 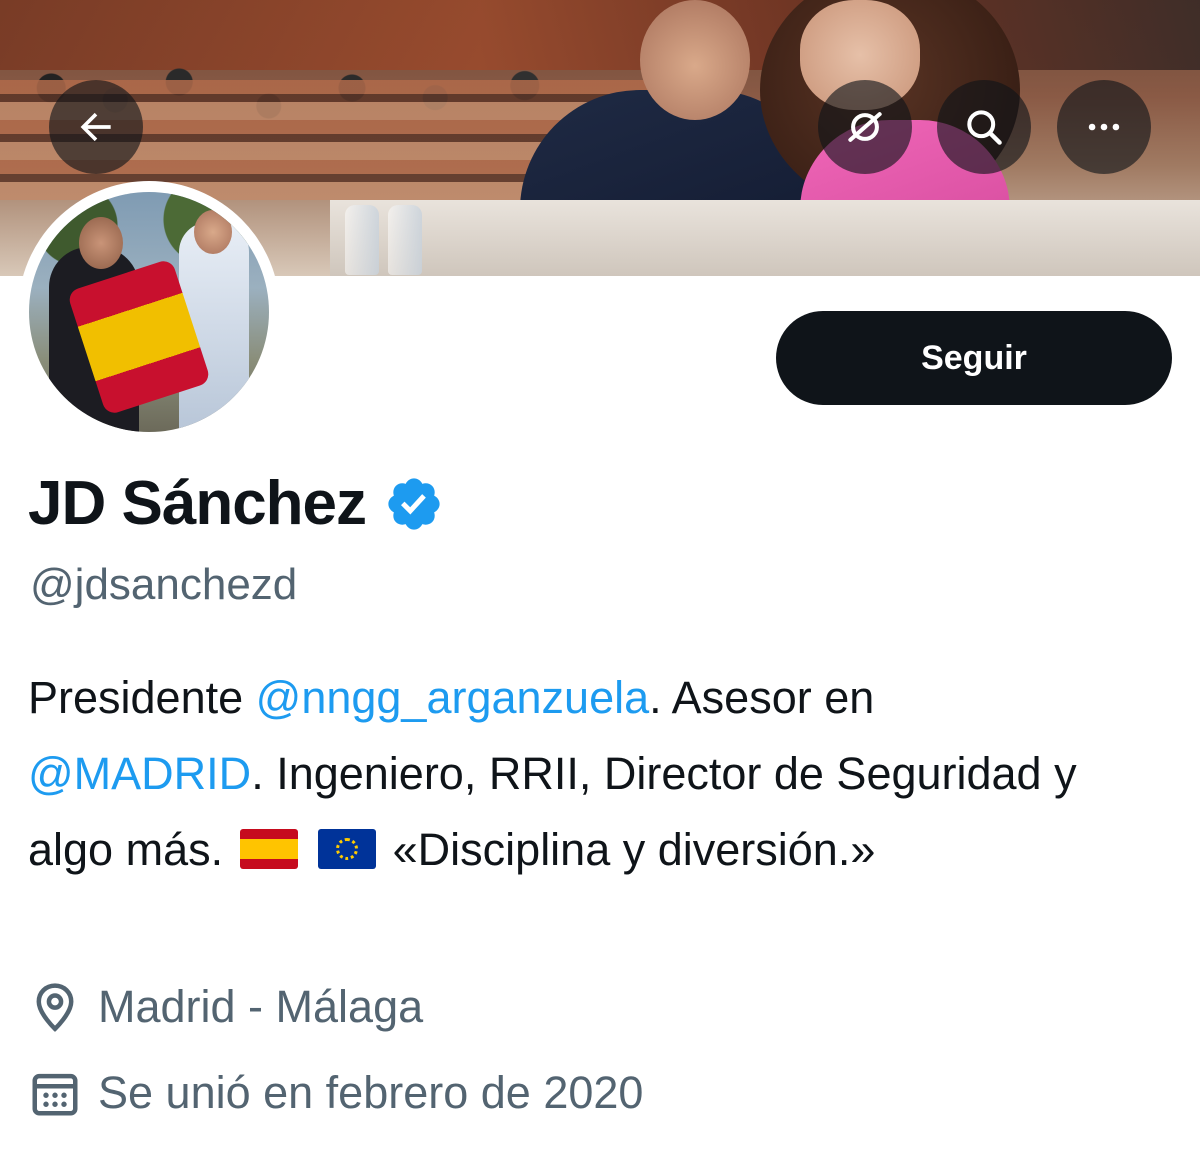 I want to click on grok-button, so click(x=865, y=127).